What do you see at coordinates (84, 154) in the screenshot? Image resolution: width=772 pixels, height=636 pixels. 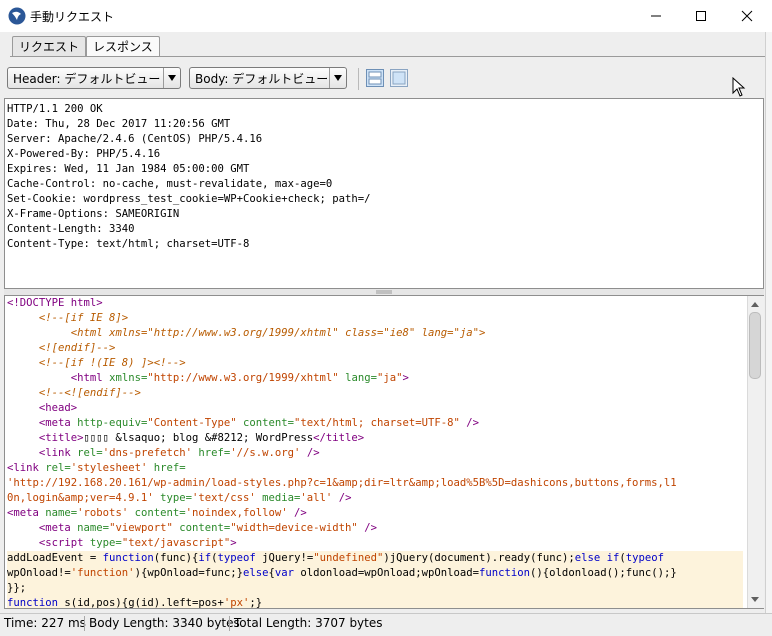 I see `header-line: X-Powered-By: PHP/5.4.16` at bounding box center [84, 154].